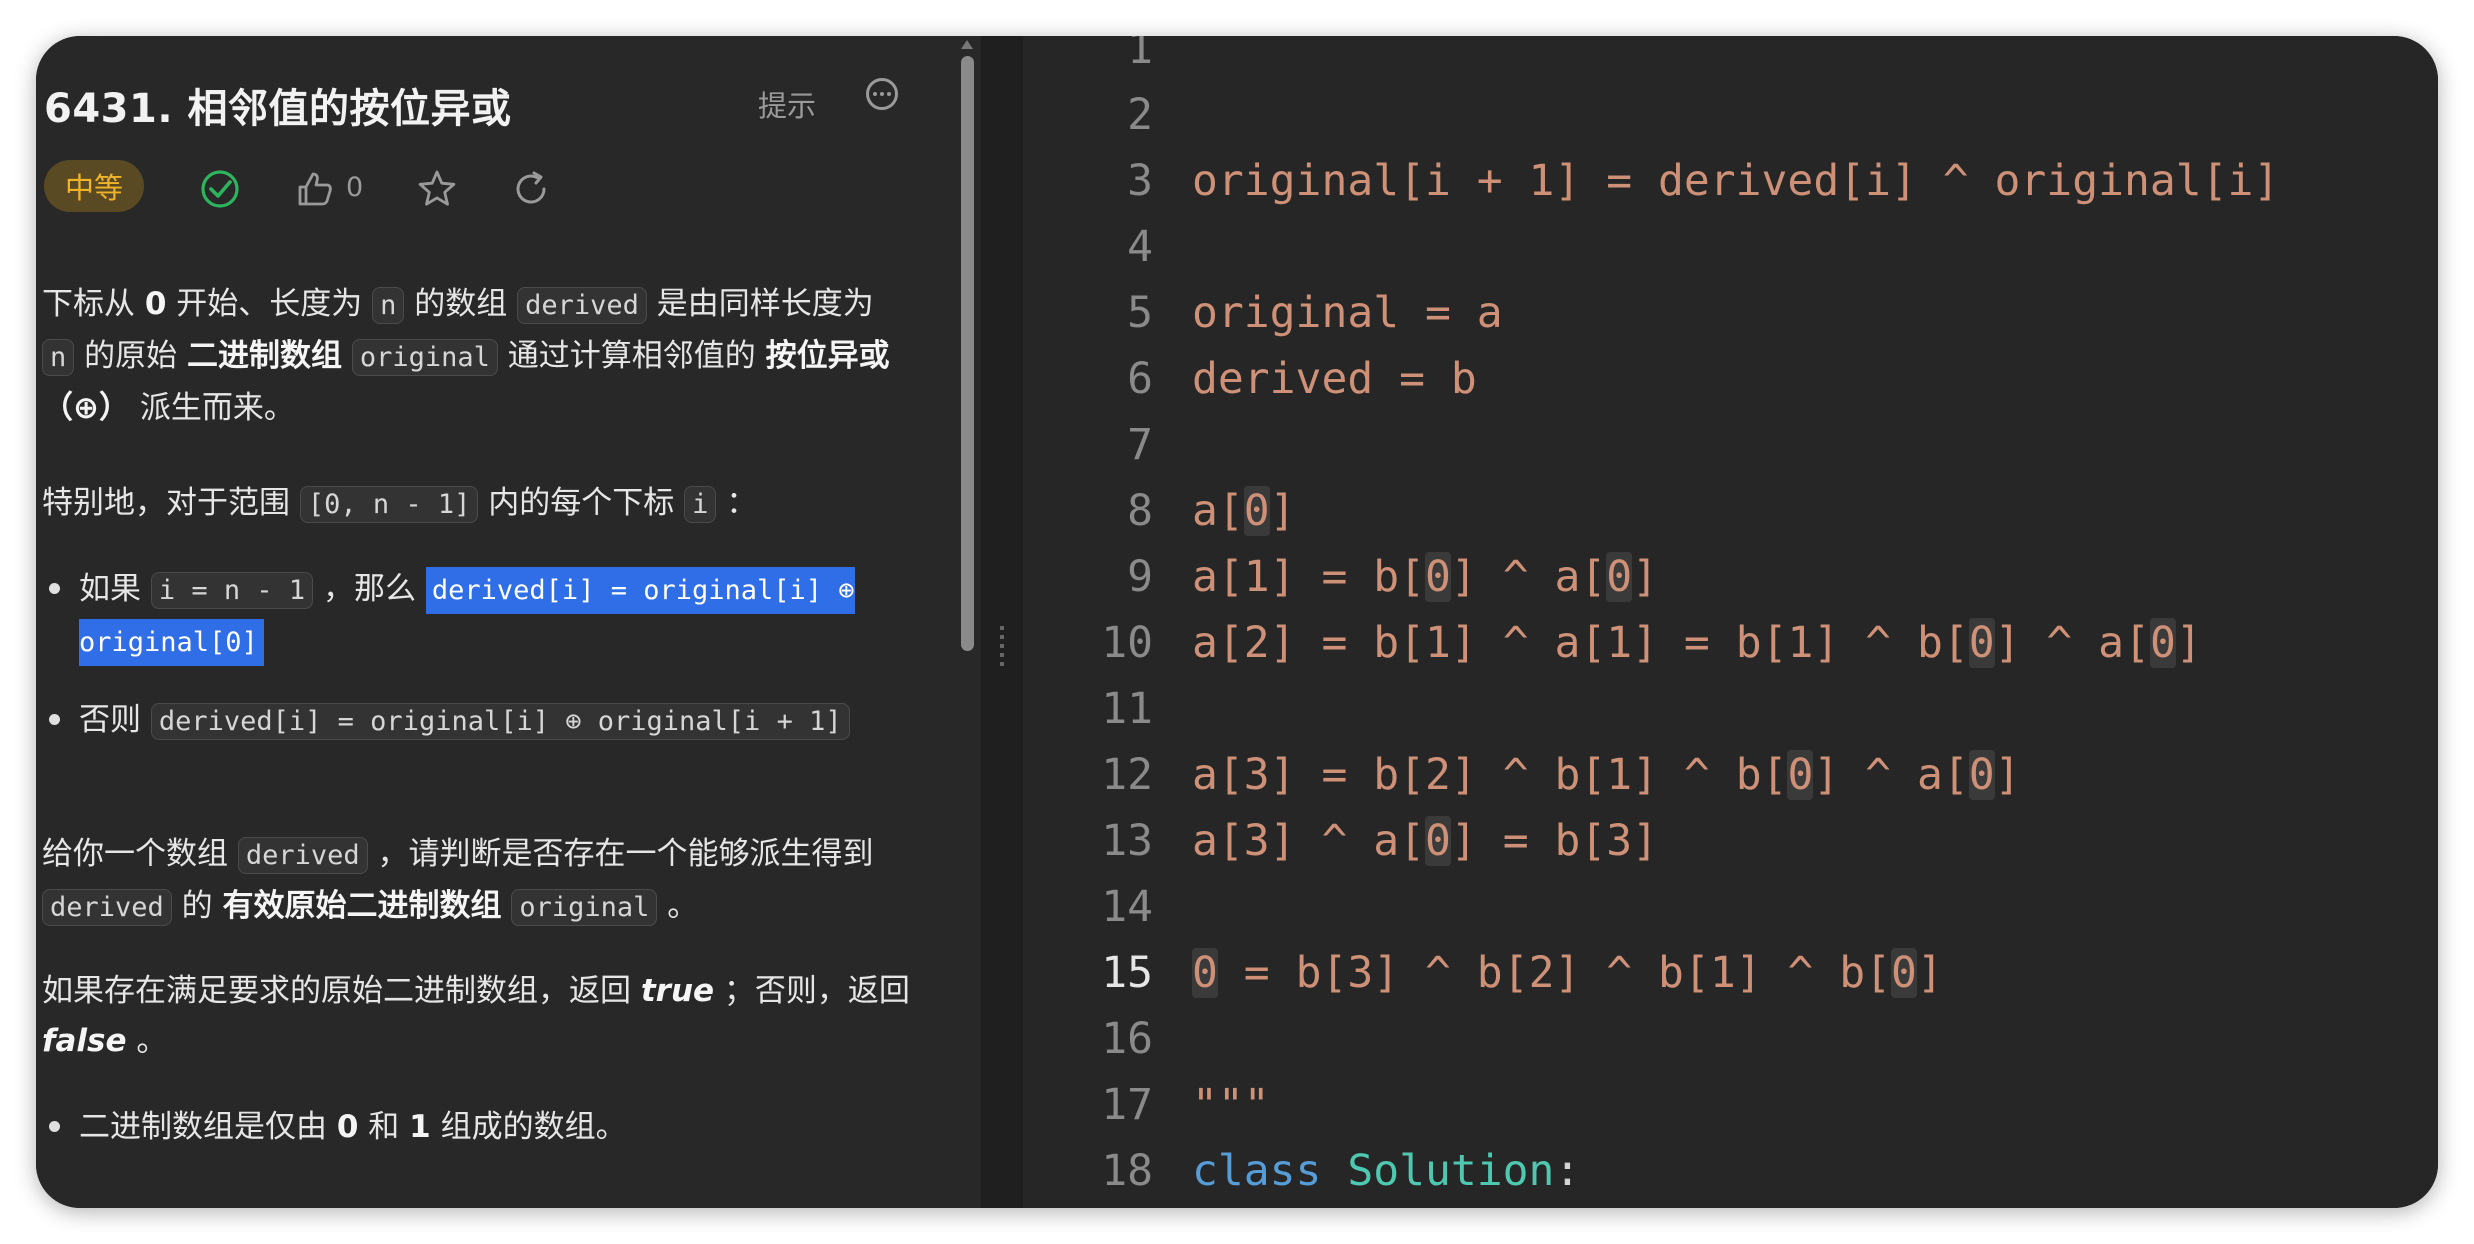 The height and width of the screenshot is (1244, 2474). Describe the element at coordinates (1606, 775) in the screenshot. I see `code-text: a[3] = b[2] ^ b[1] ^ b[0] ^ a[0]` at that location.